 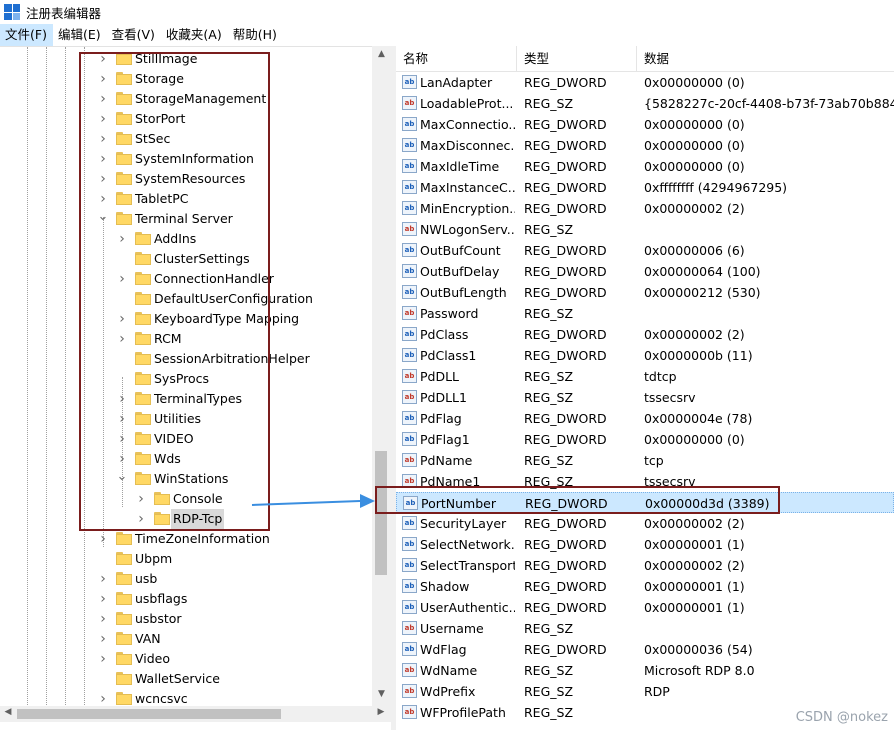 I want to click on value-row: ab Shadow REG_DWORD 0x00000001 (1), so click(x=645, y=586).